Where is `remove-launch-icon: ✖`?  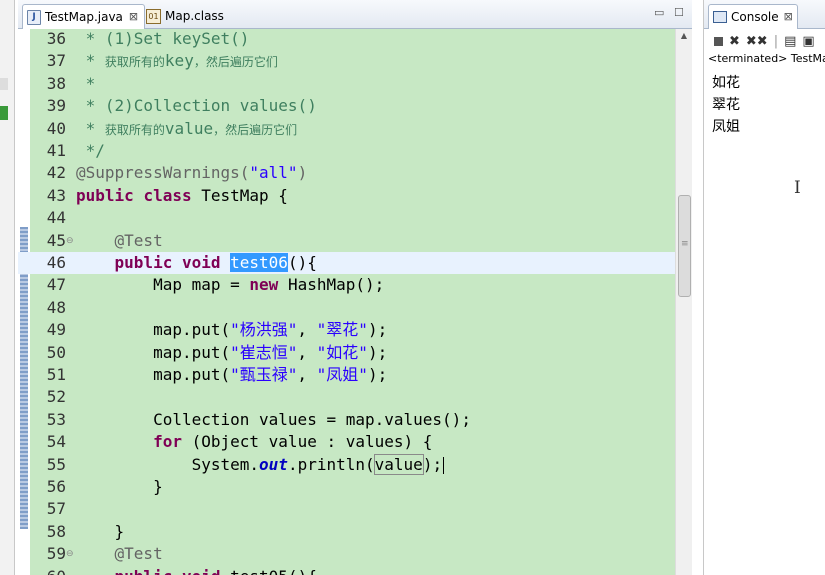
remove-launch-icon: ✖ is located at coordinates (734, 41).